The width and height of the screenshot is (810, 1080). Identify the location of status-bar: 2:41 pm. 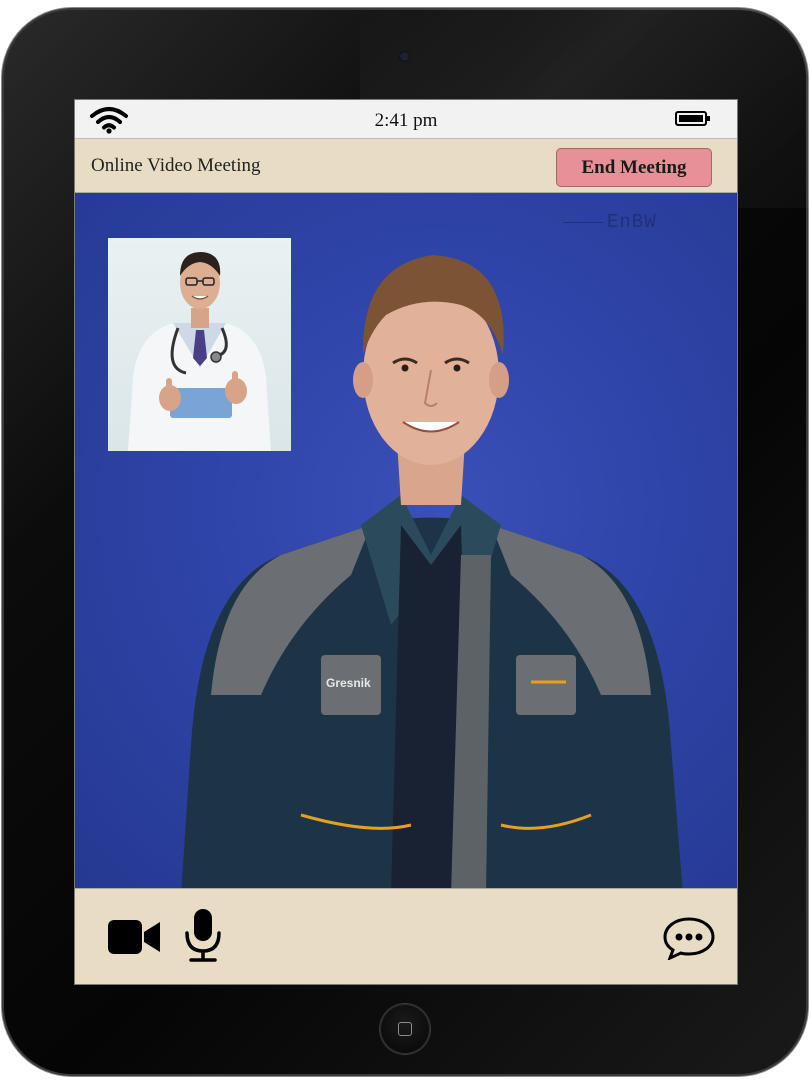
(406, 119).